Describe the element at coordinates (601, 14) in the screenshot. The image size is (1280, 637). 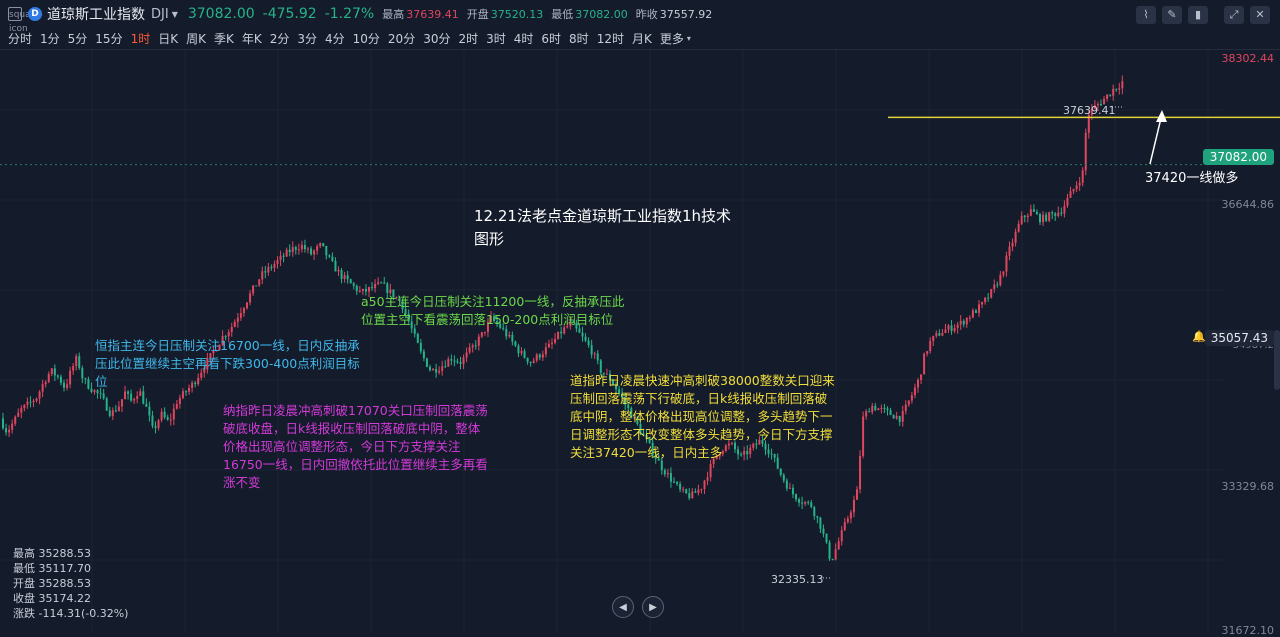
I see `low-value: 37082.00` at that location.